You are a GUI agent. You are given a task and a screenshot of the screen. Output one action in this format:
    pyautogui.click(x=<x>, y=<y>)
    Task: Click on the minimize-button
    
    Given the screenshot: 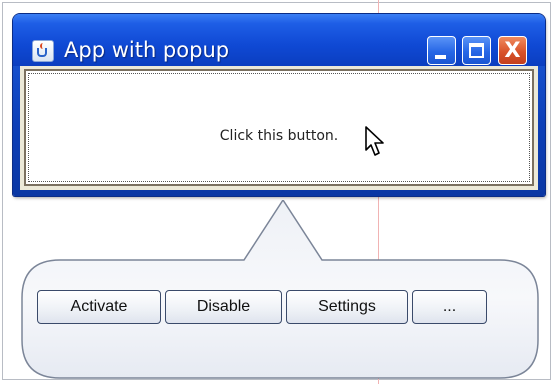 What is the action you would take?
    pyautogui.click(x=441, y=50)
    